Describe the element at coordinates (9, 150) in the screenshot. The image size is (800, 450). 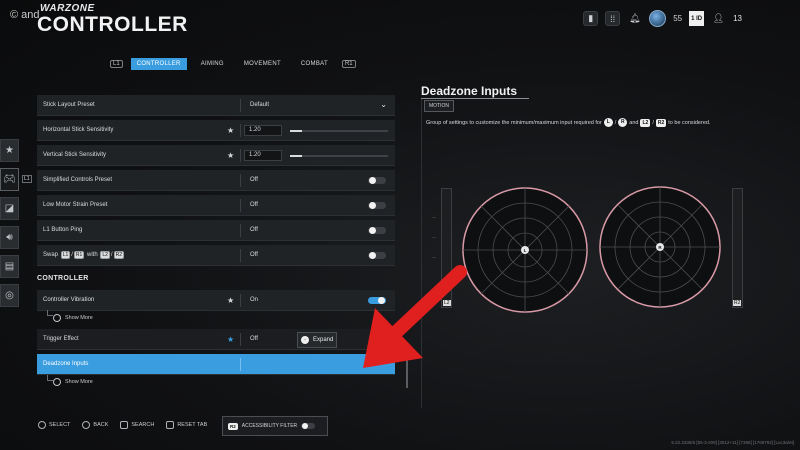
I see `side-favorites-star-icon: ★` at that location.